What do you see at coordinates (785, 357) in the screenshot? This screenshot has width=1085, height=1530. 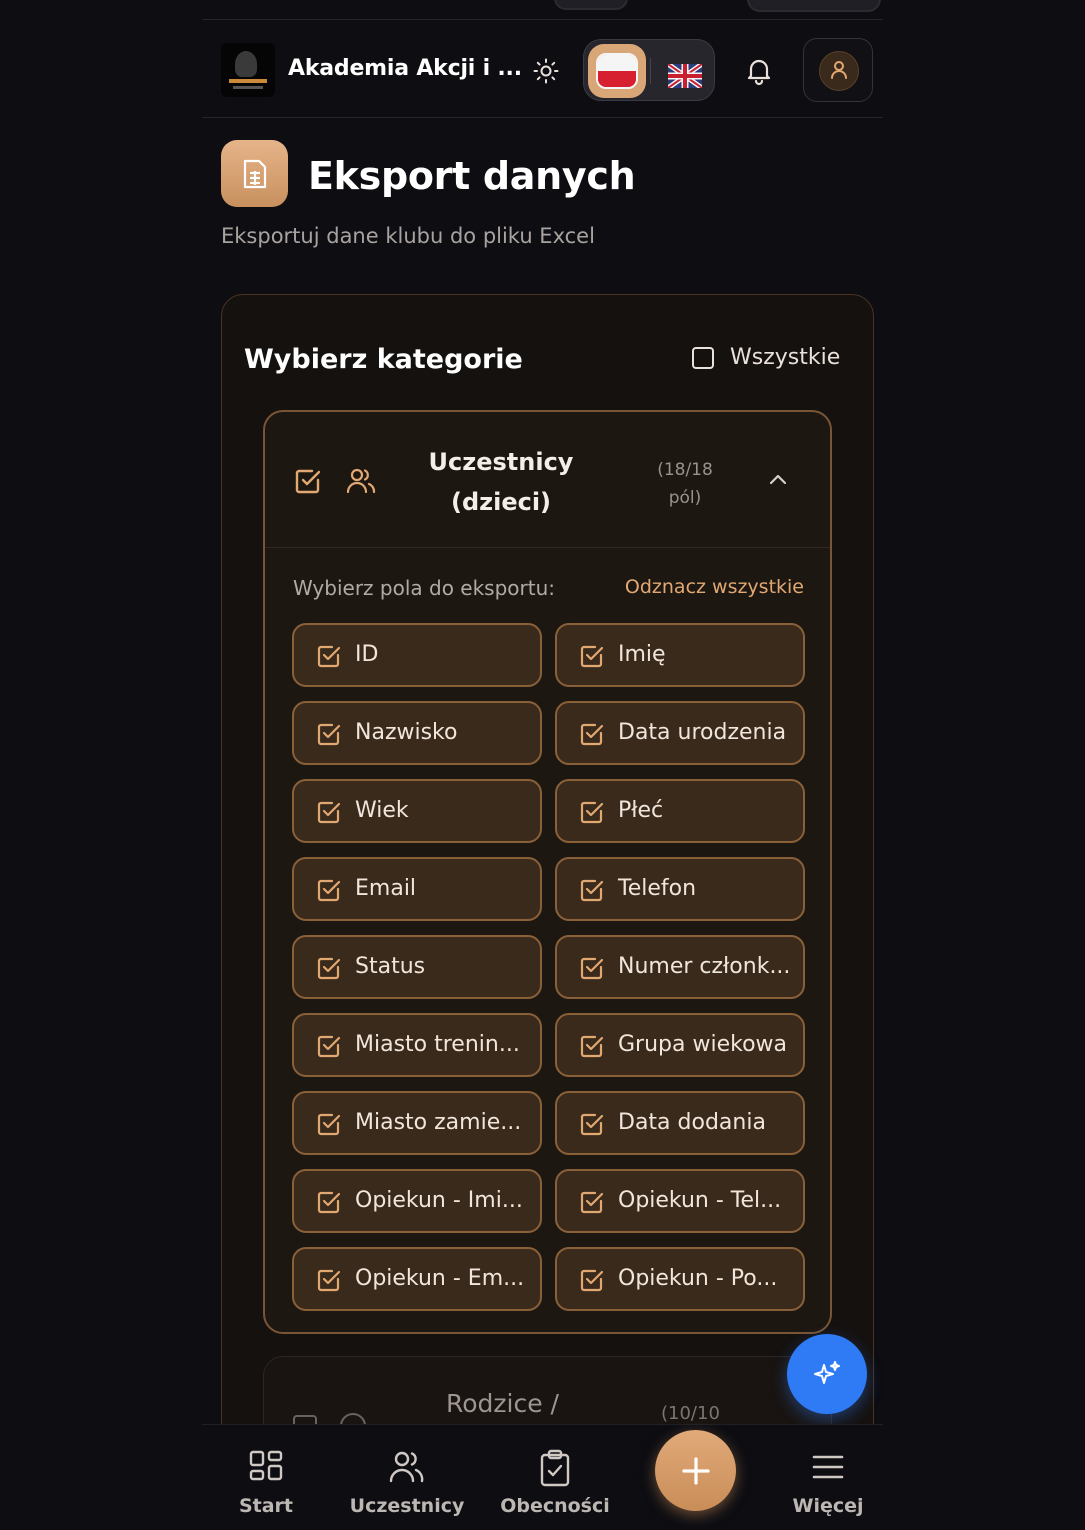 I see `select-all-label: Wszystkie` at bounding box center [785, 357].